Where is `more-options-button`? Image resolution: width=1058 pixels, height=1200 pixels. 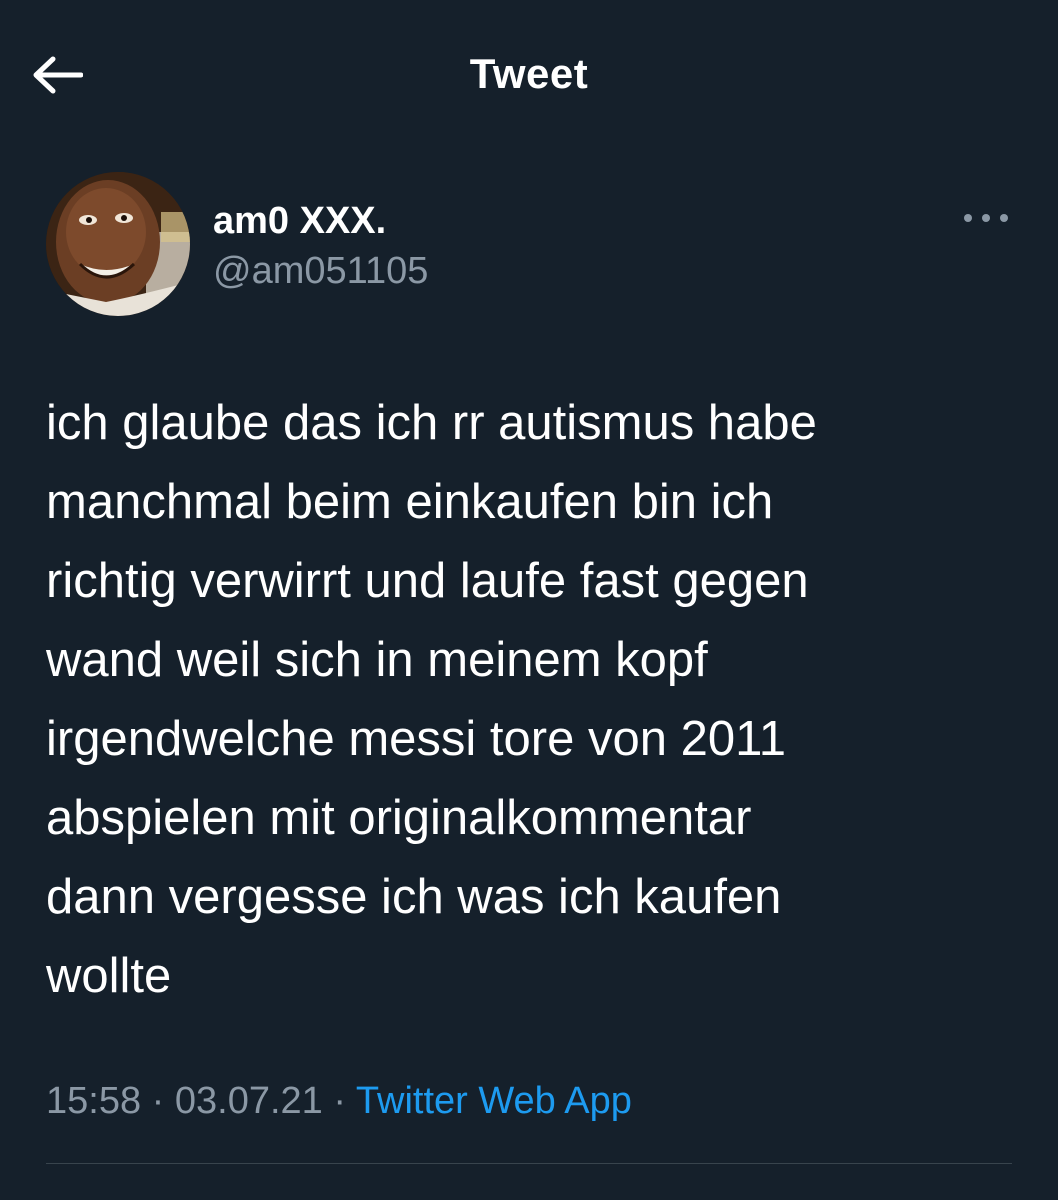
more-options-button is located at coordinates (986, 218).